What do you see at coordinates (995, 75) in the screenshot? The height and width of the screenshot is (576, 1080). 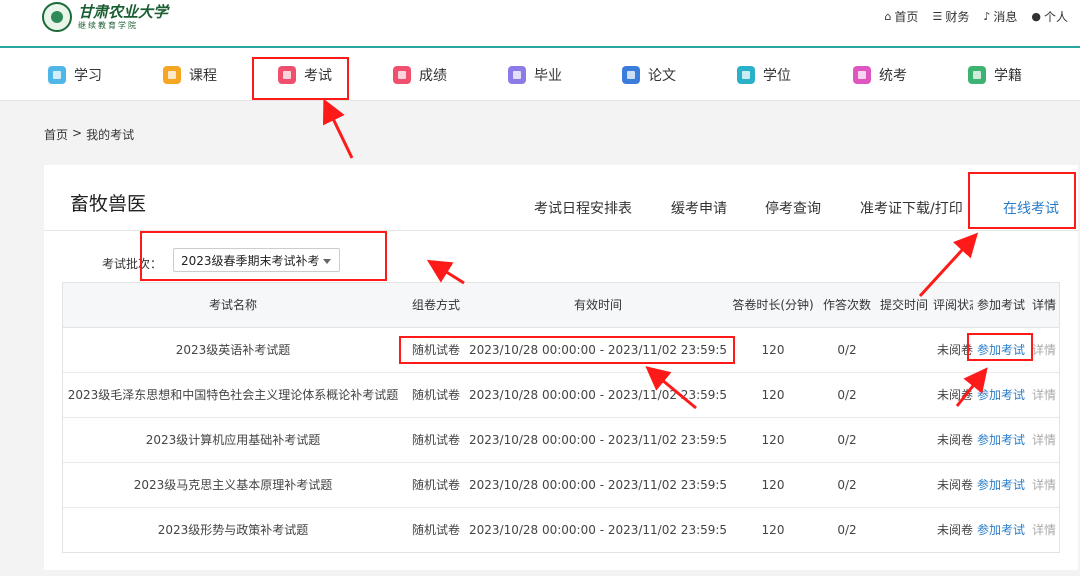 I see `nav-item-student-status: 学籍` at bounding box center [995, 75].